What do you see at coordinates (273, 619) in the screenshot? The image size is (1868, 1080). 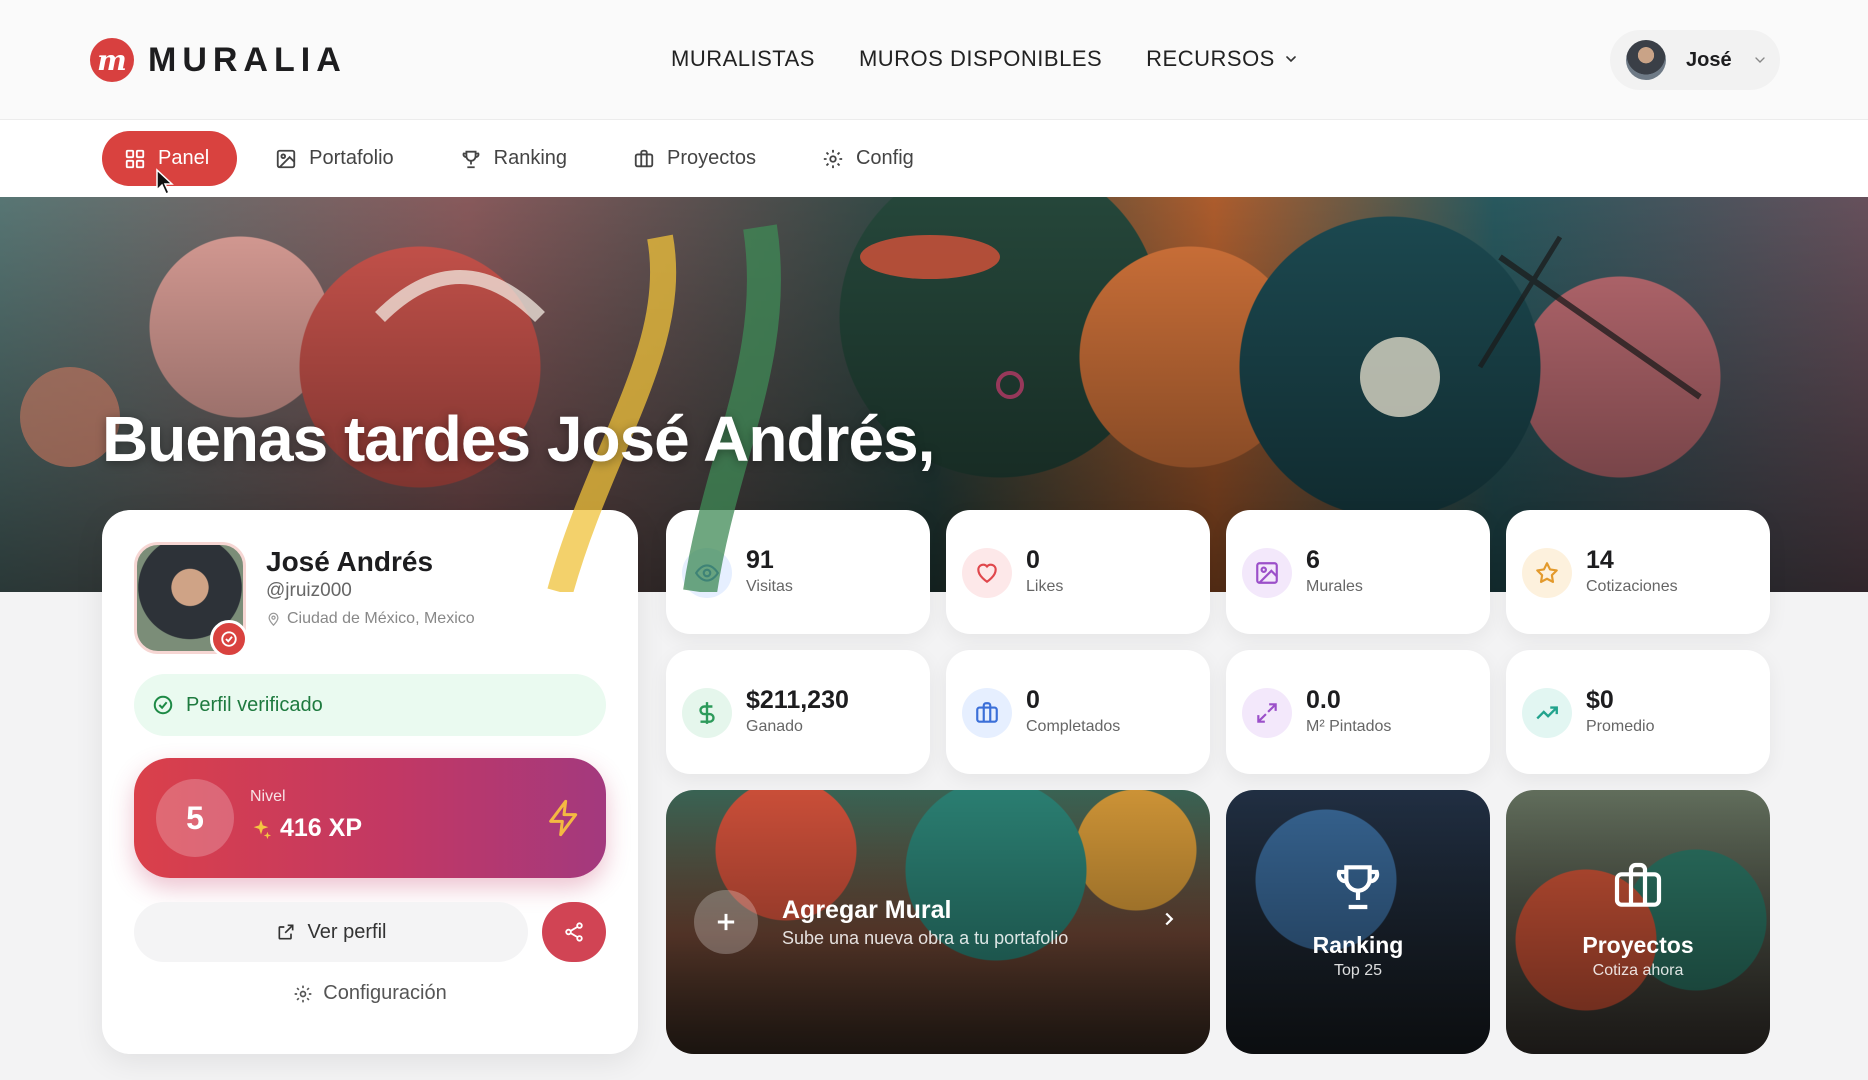 I see `map-pin-icon` at bounding box center [273, 619].